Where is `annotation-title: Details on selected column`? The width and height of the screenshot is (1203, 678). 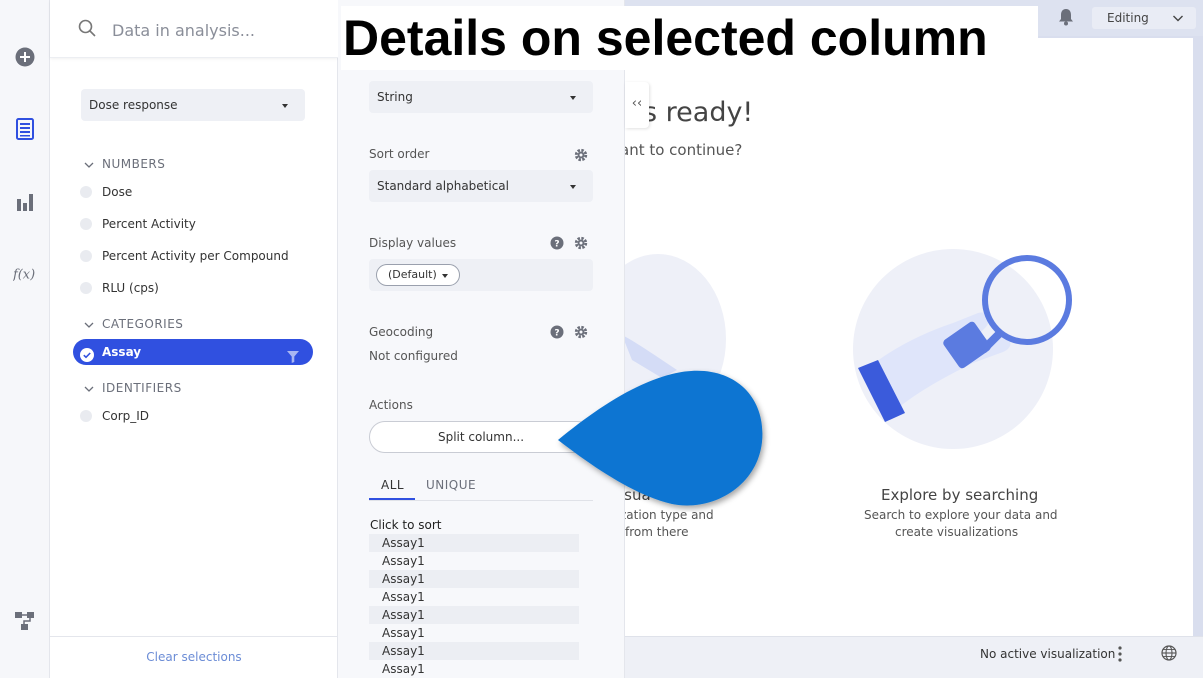 annotation-title: Details on selected column is located at coordinates (689, 38).